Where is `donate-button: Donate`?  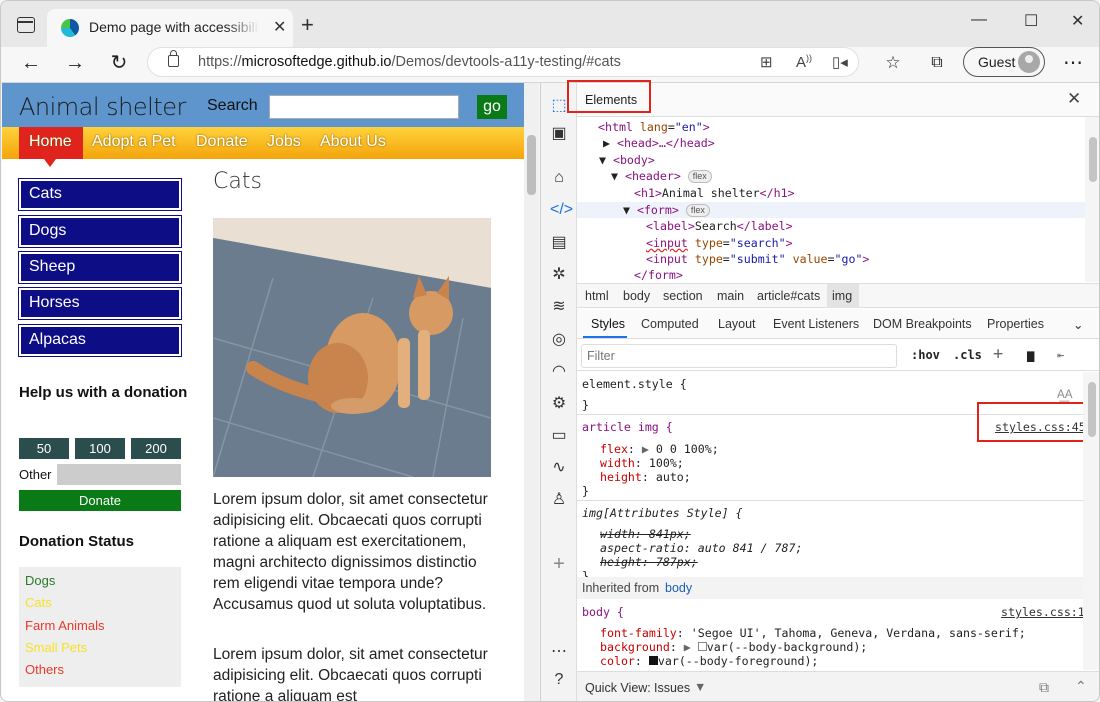 donate-button: Donate is located at coordinates (100, 500).